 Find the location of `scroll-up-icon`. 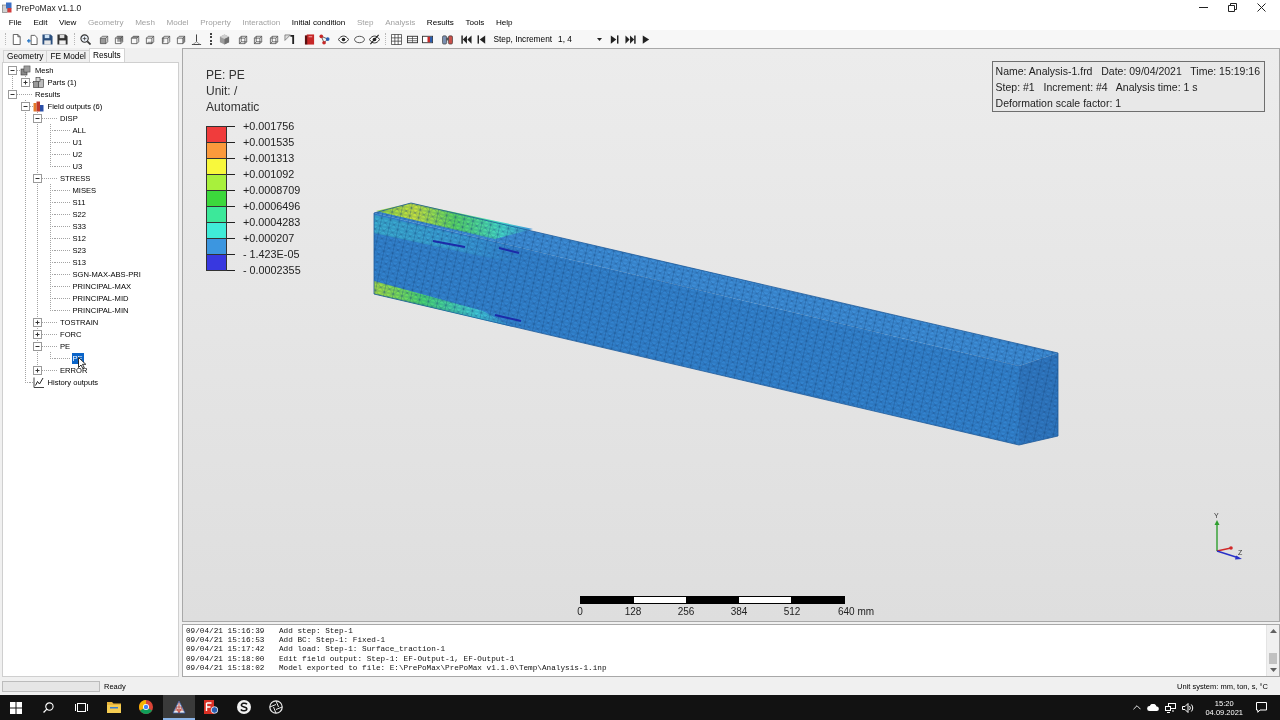

scroll-up-icon is located at coordinates (1273, 631).